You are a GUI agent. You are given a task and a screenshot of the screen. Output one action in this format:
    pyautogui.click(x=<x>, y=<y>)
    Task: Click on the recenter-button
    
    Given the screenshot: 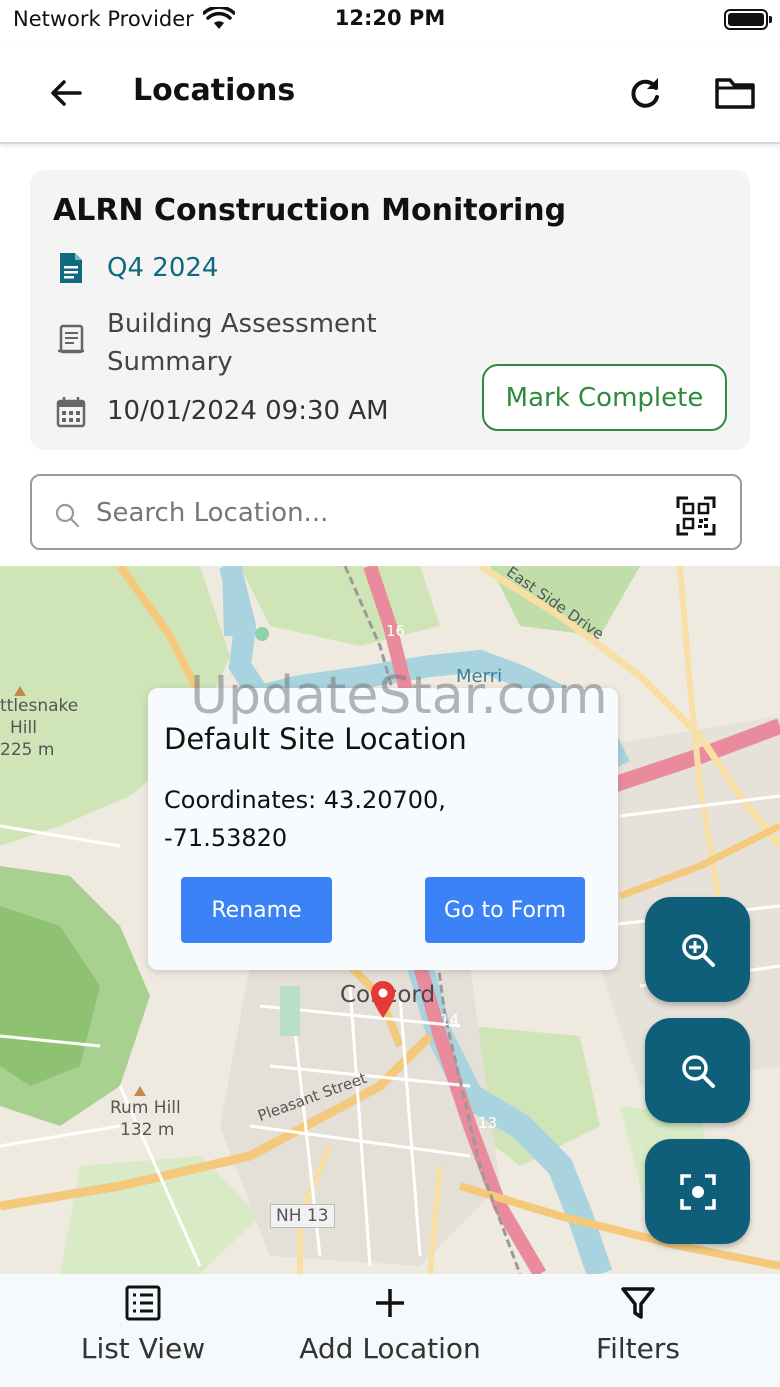 What is the action you would take?
    pyautogui.click(x=697, y=1191)
    